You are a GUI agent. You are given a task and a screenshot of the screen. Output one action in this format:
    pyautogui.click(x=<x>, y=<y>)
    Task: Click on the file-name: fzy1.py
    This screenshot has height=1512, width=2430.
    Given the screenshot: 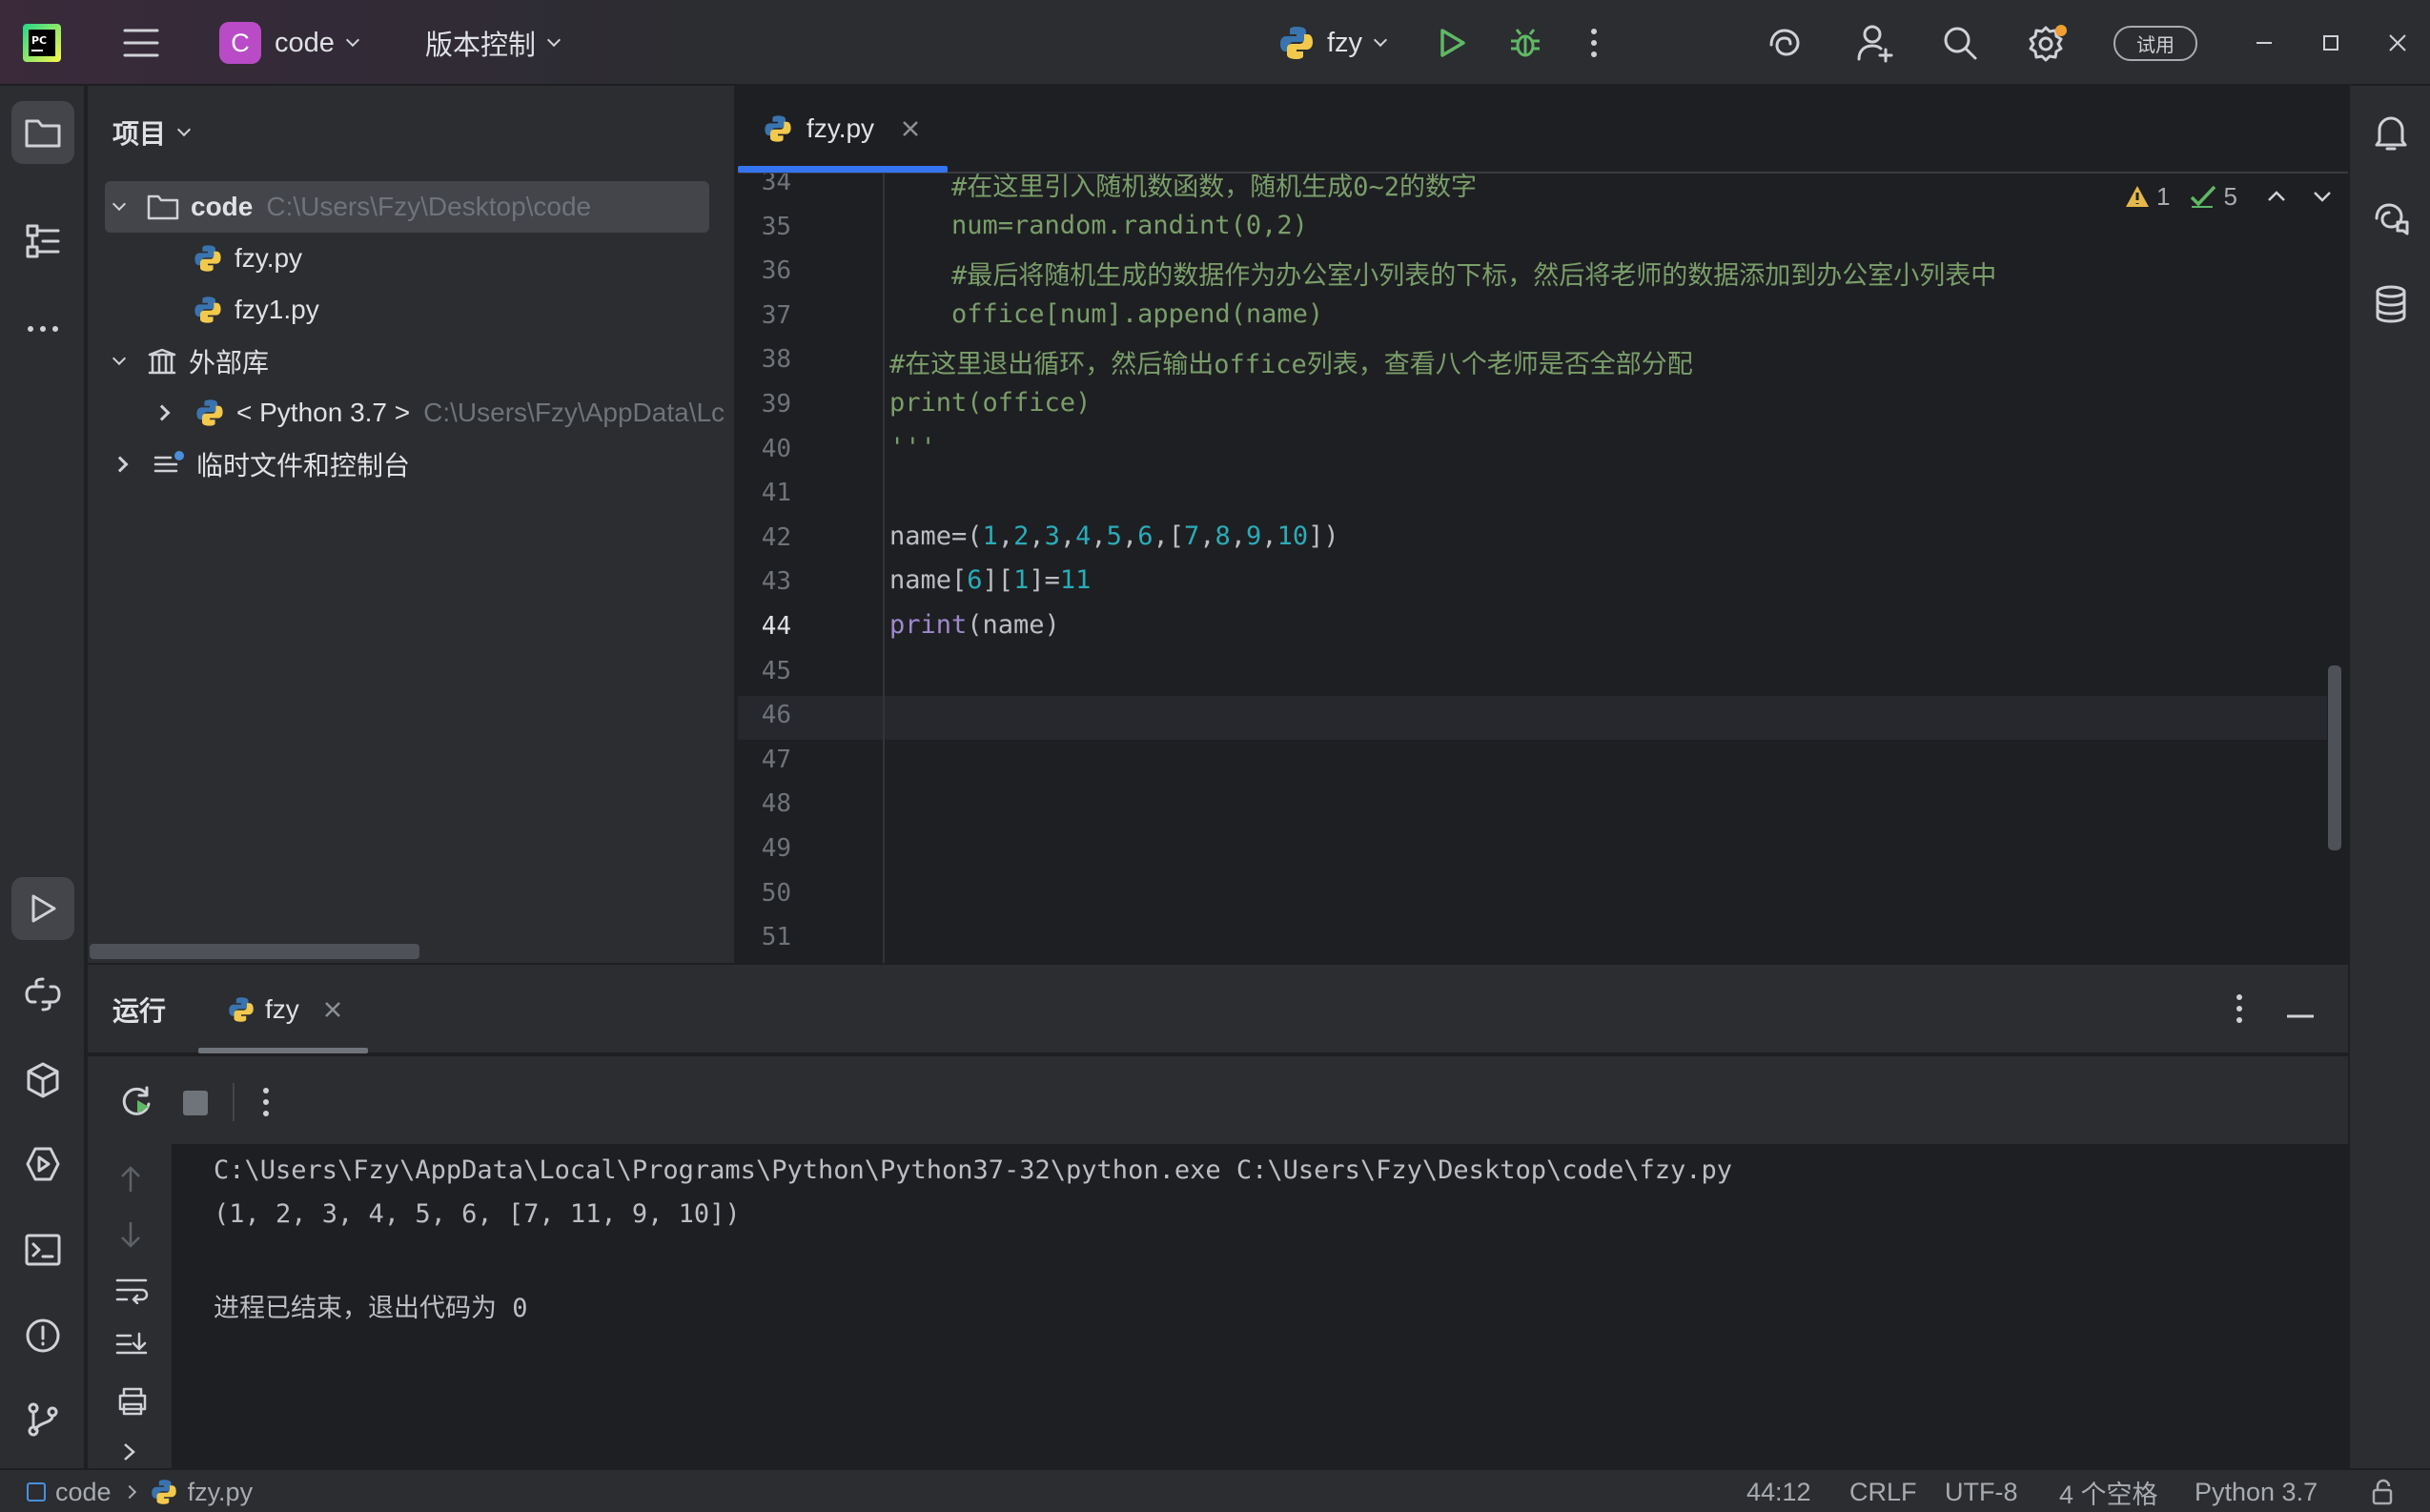 What is the action you would take?
    pyautogui.click(x=277, y=309)
    